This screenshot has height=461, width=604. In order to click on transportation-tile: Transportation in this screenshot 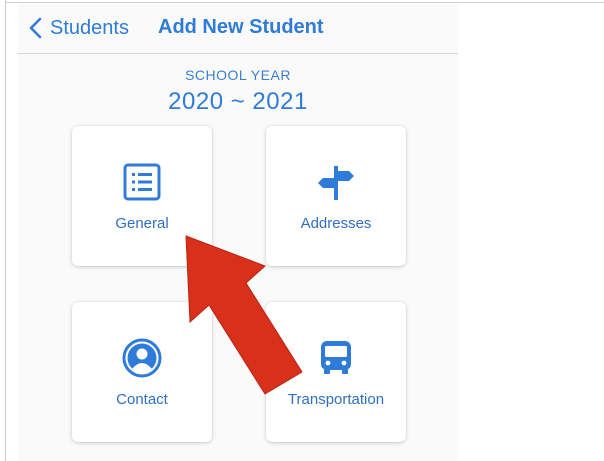, I will do `click(336, 372)`.